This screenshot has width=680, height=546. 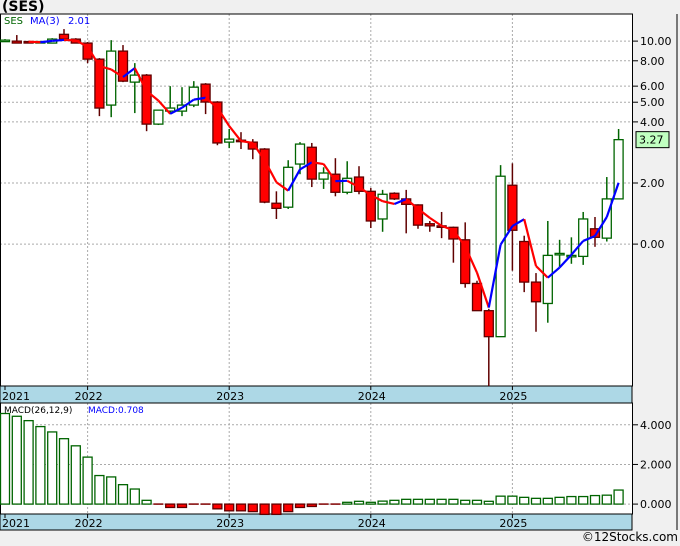 I want to click on legend-symbol: SES, so click(x=13, y=21).